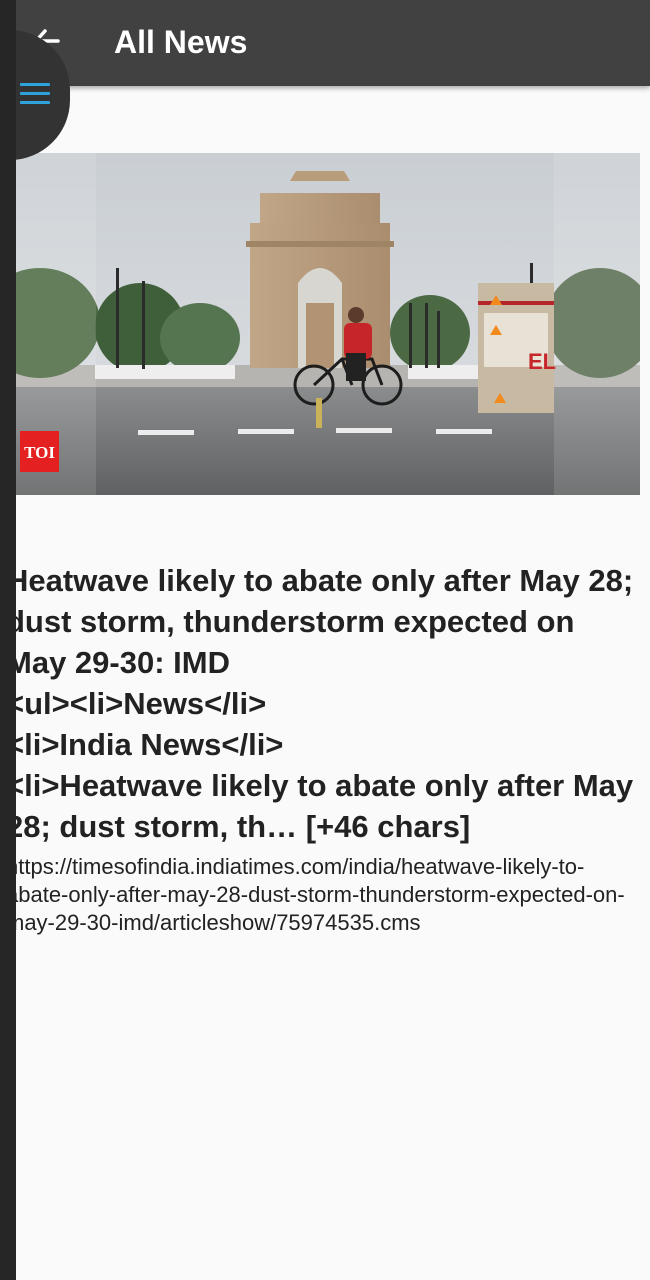 Image resolution: width=650 pixels, height=1280 pixels. Describe the element at coordinates (181, 42) in the screenshot. I see `page-title: All News` at that location.